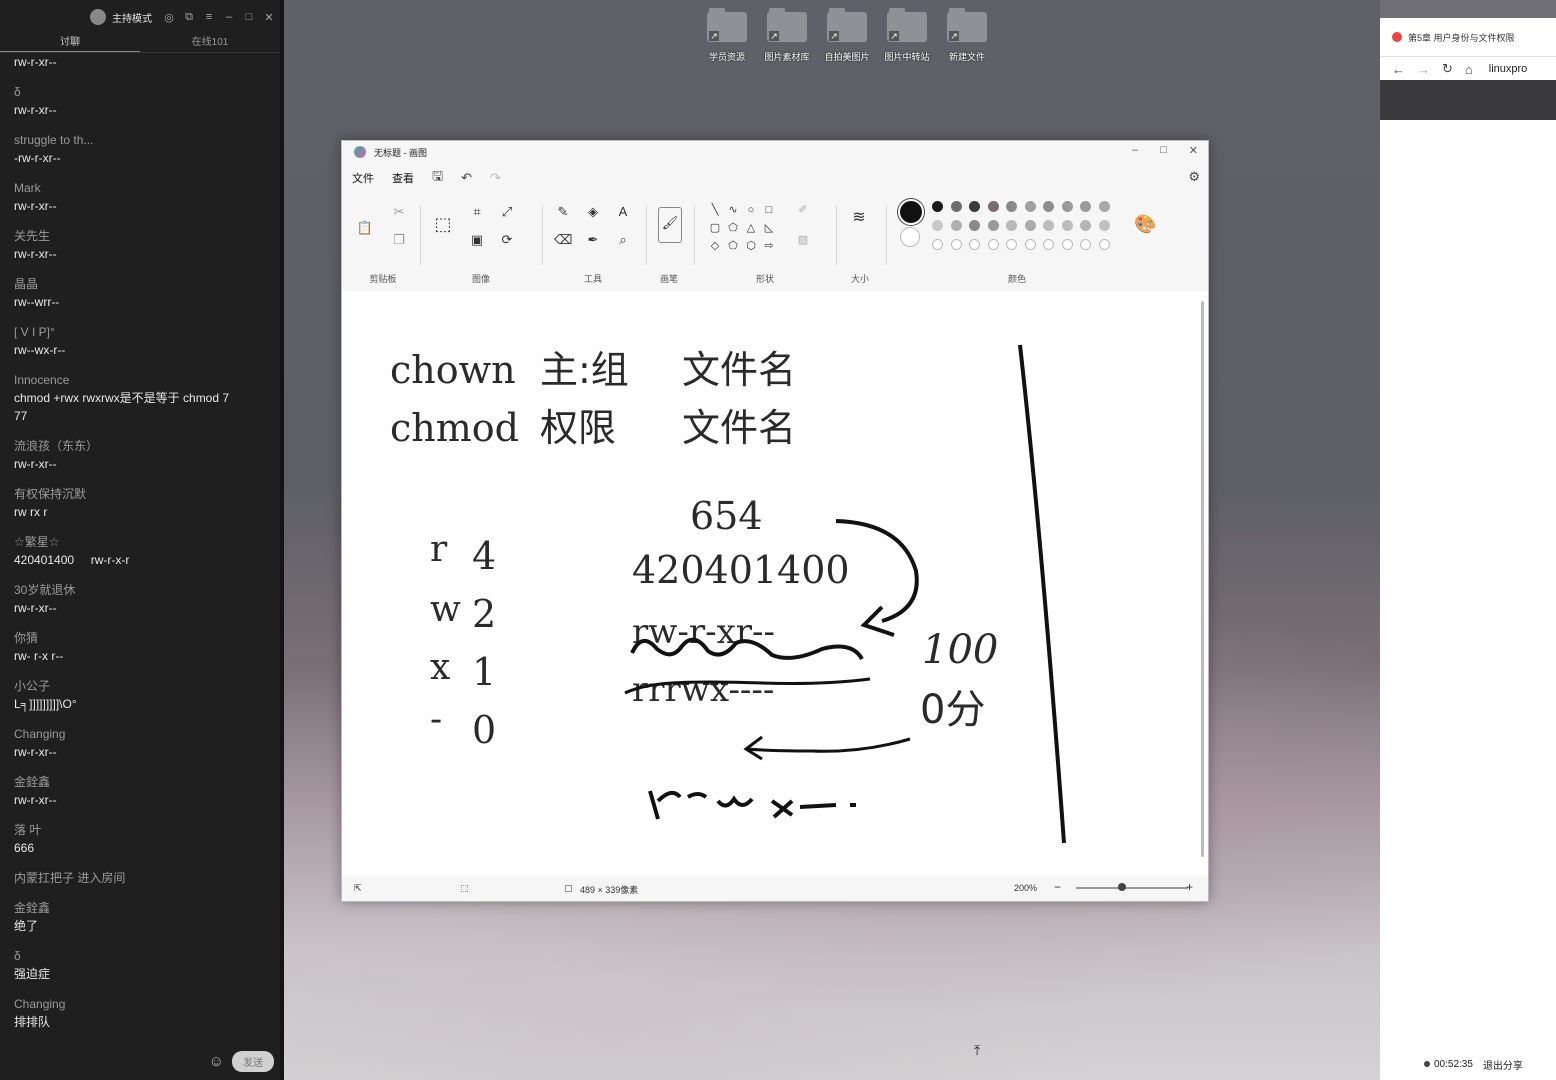  Describe the element at coordinates (1057, 887) in the screenshot. I see `zoom-out-button: −` at that location.